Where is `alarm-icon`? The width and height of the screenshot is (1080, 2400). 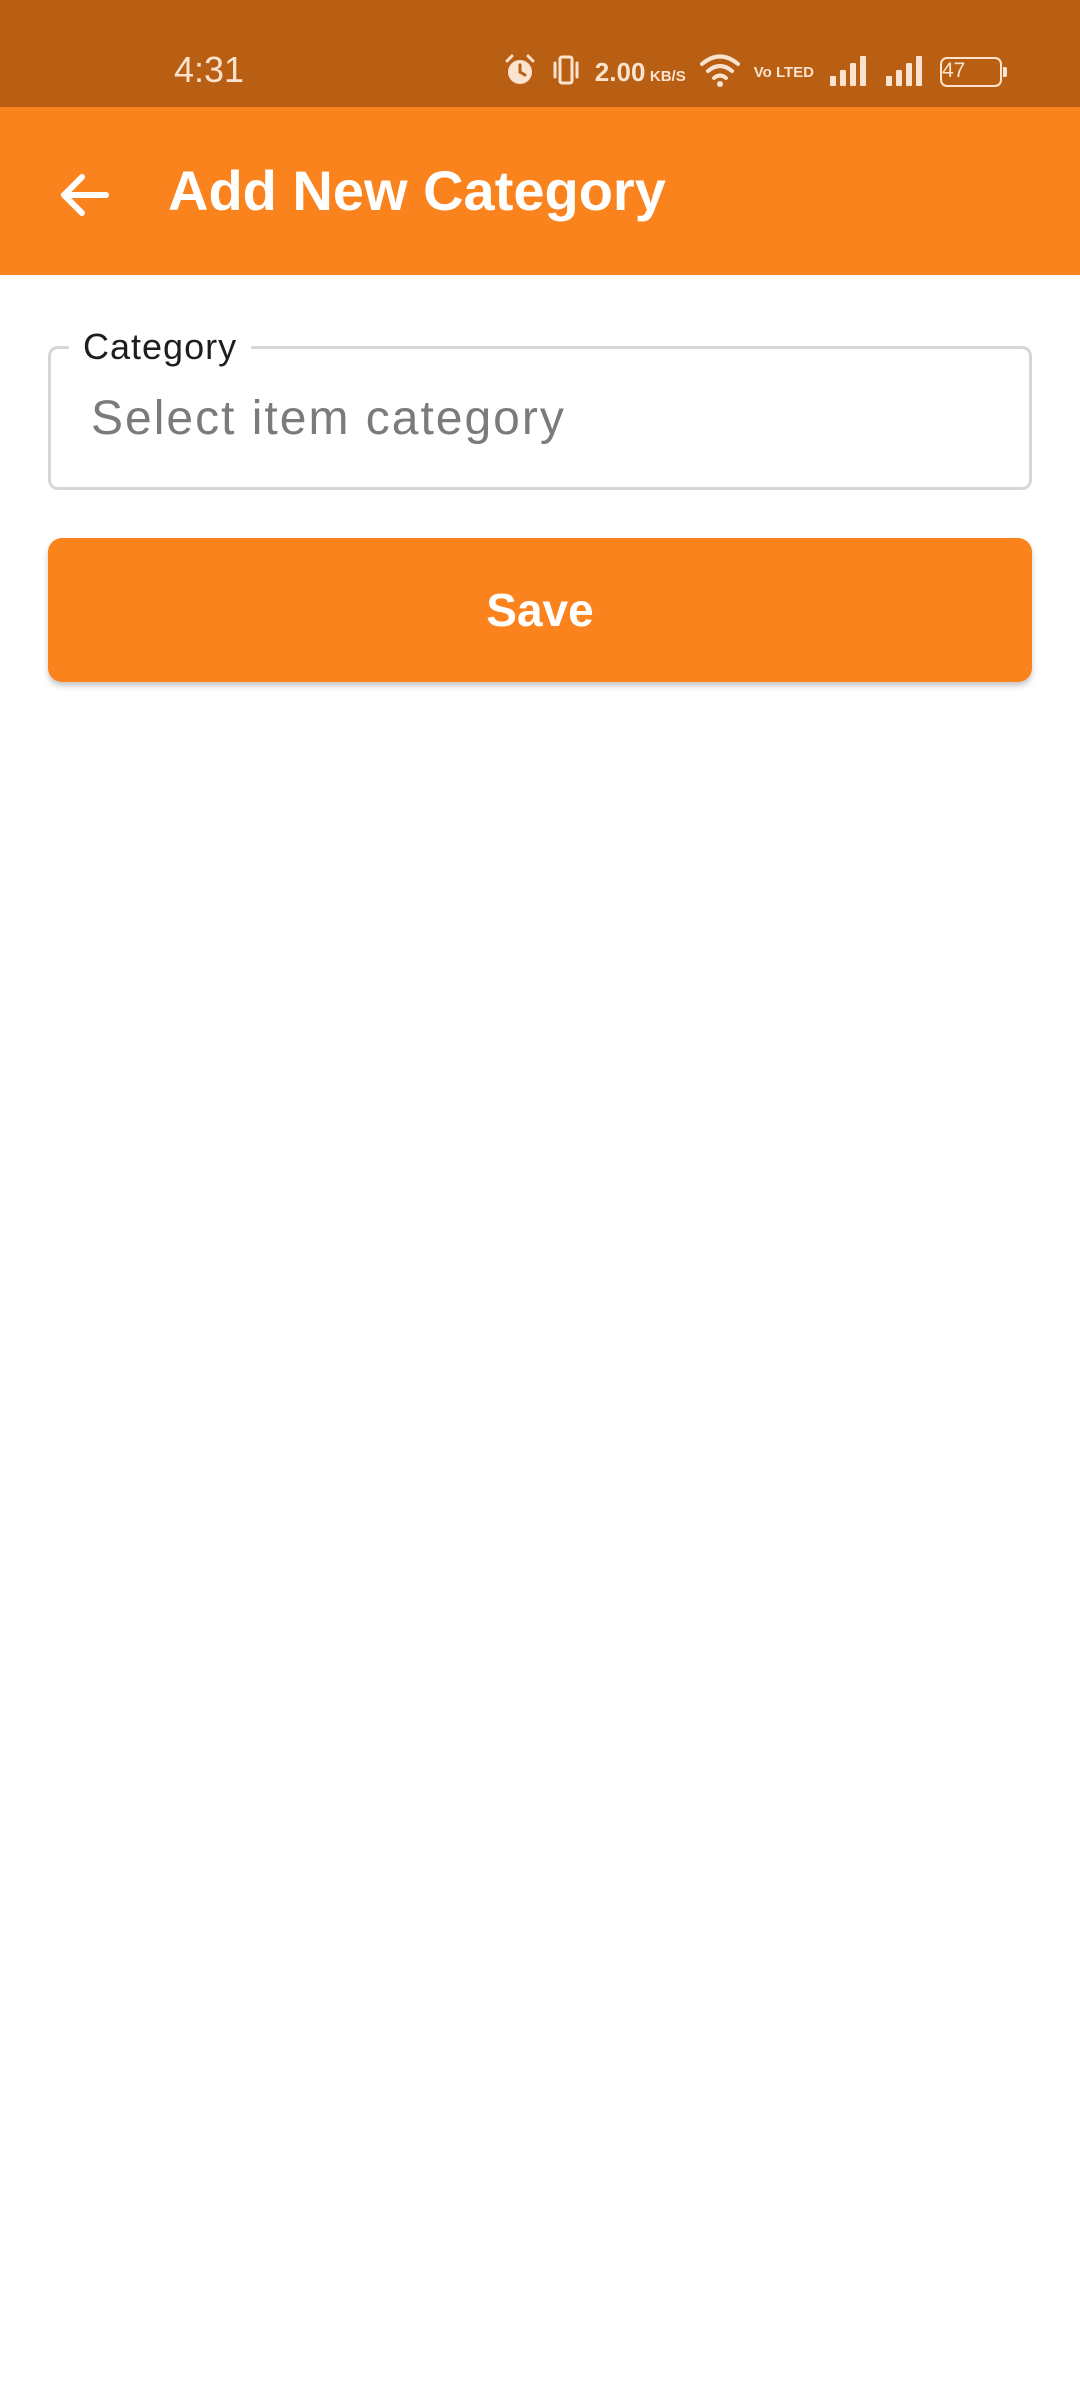
alarm-icon is located at coordinates (520, 72).